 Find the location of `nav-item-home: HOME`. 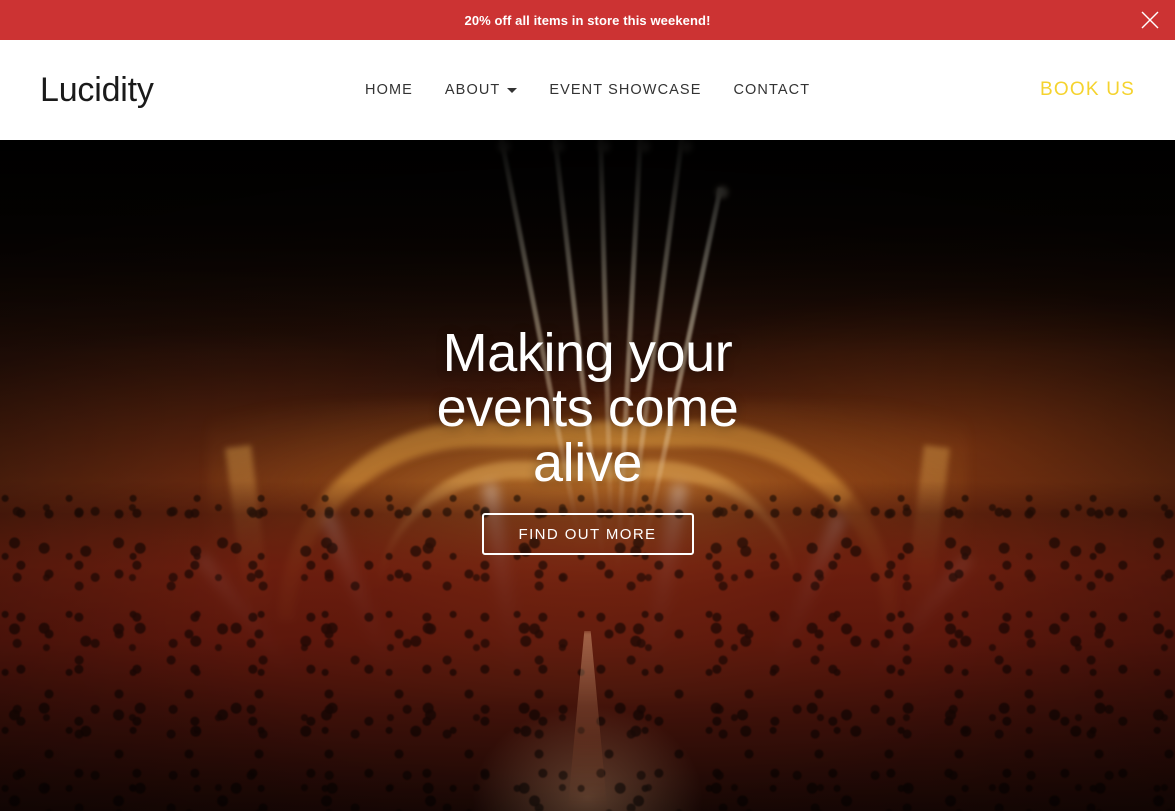

nav-item-home: HOME is located at coordinates (389, 90).